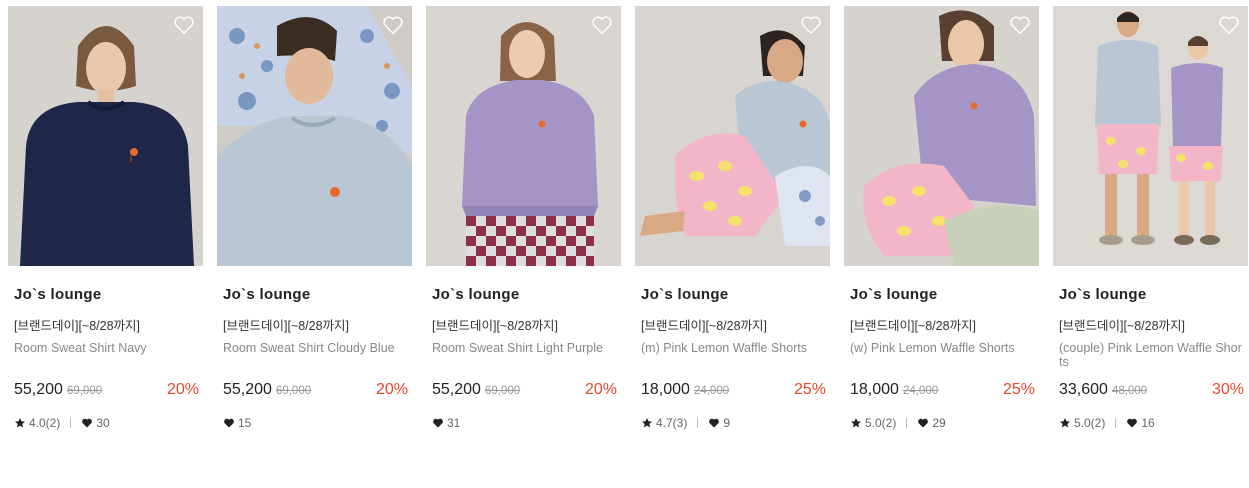 The image size is (1249, 488). Describe the element at coordinates (523, 423) in the screenshot. I see `product-meta: 31` at that location.